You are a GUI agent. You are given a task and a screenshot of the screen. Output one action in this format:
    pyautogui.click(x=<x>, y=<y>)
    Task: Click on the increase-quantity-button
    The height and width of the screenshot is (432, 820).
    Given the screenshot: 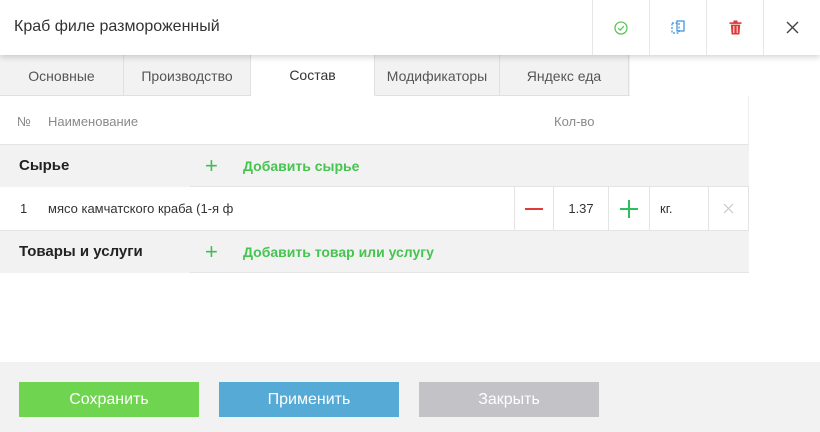 What is the action you would take?
    pyautogui.click(x=629, y=208)
    